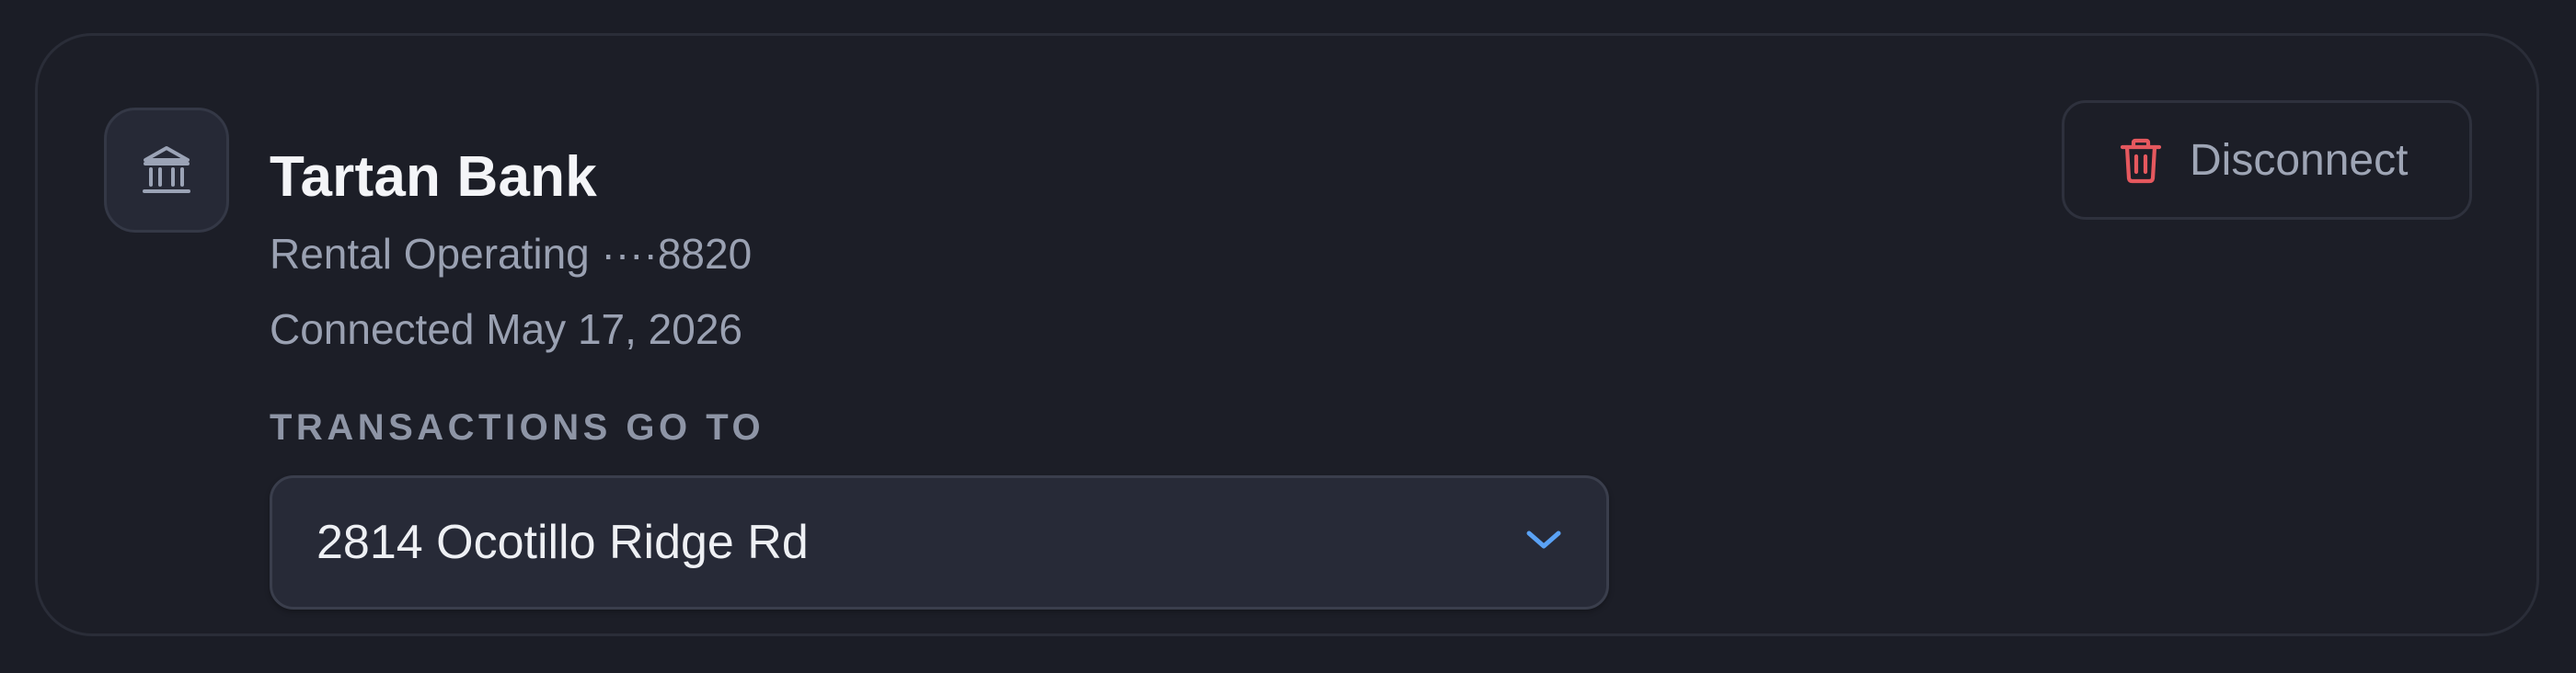  What do you see at coordinates (2141, 161) in the screenshot?
I see `trash-icon` at bounding box center [2141, 161].